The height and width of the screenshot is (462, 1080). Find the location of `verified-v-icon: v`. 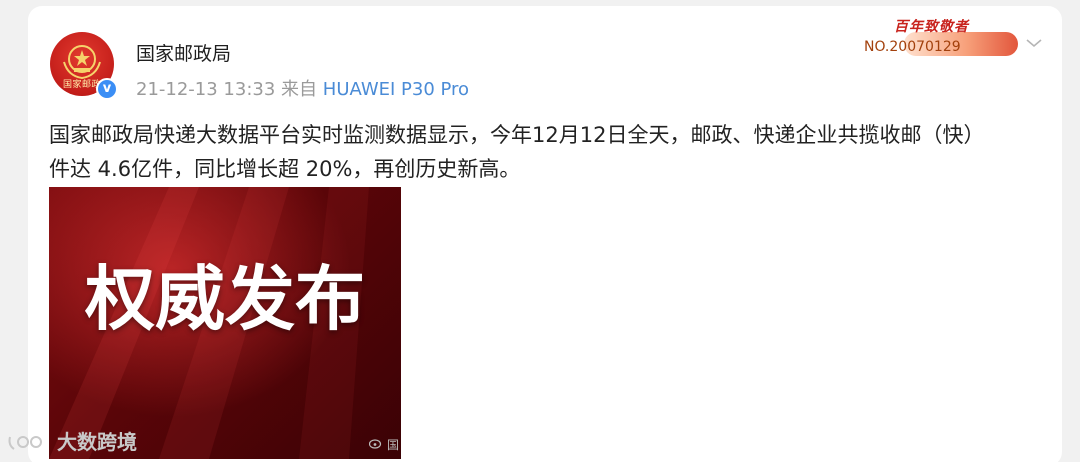

verified-v-icon: v is located at coordinates (107, 89).